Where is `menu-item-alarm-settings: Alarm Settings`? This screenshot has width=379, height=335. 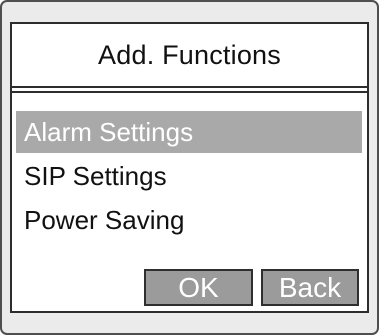
menu-item-alarm-settings: Alarm Settings is located at coordinates (189, 132).